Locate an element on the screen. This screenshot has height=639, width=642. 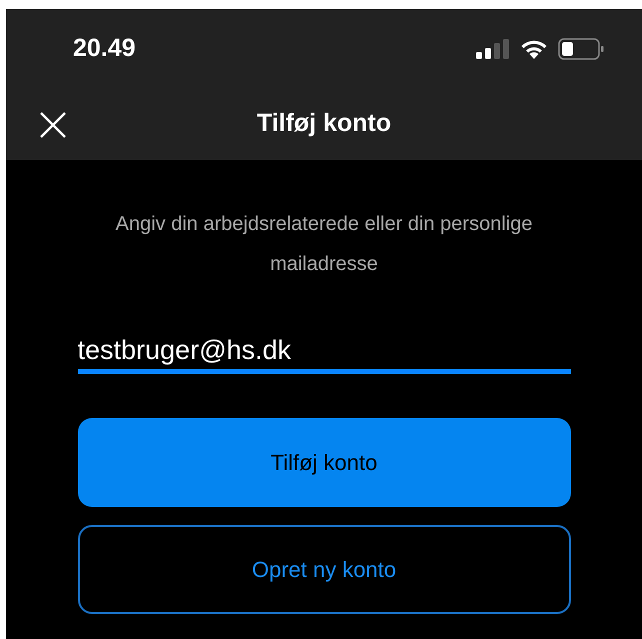
add-account-button: Tilføj konto is located at coordinates (324, 462).